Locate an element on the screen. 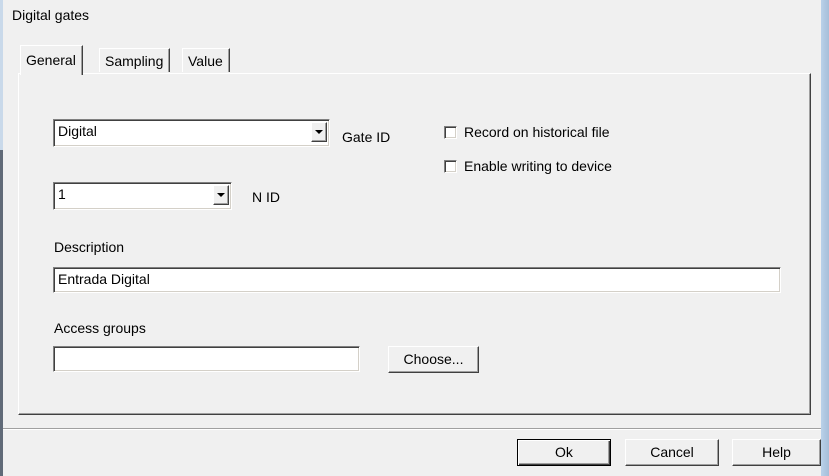 This screenshot has height=476, width=829. enable-writing-checkbox is located at coordinates (450, 166).